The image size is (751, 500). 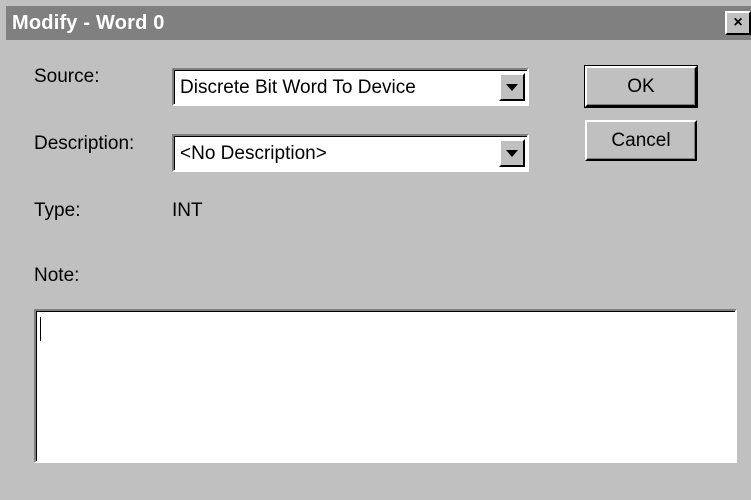 What do you see at coordinates (40, 329) in the screenshot?
I see `text-caret` at bounding box center [40, 329].